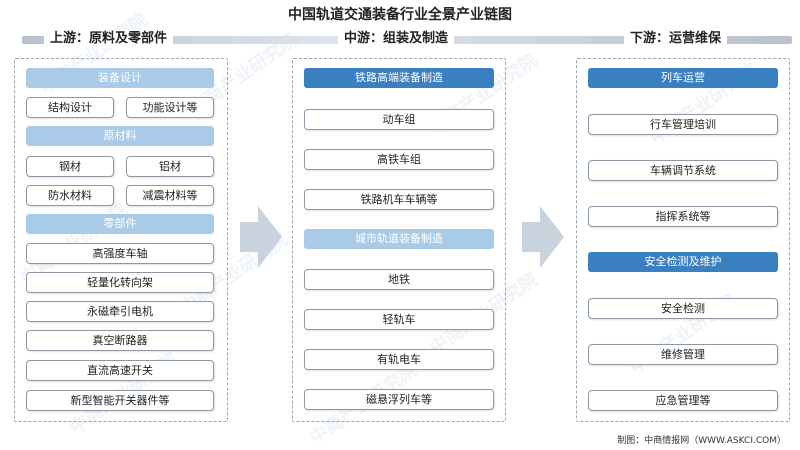 Image resolution: width=800 pixels, height=450 pixels. I want to click on section-header-raw-materials: 原材料, so click(120, 136).